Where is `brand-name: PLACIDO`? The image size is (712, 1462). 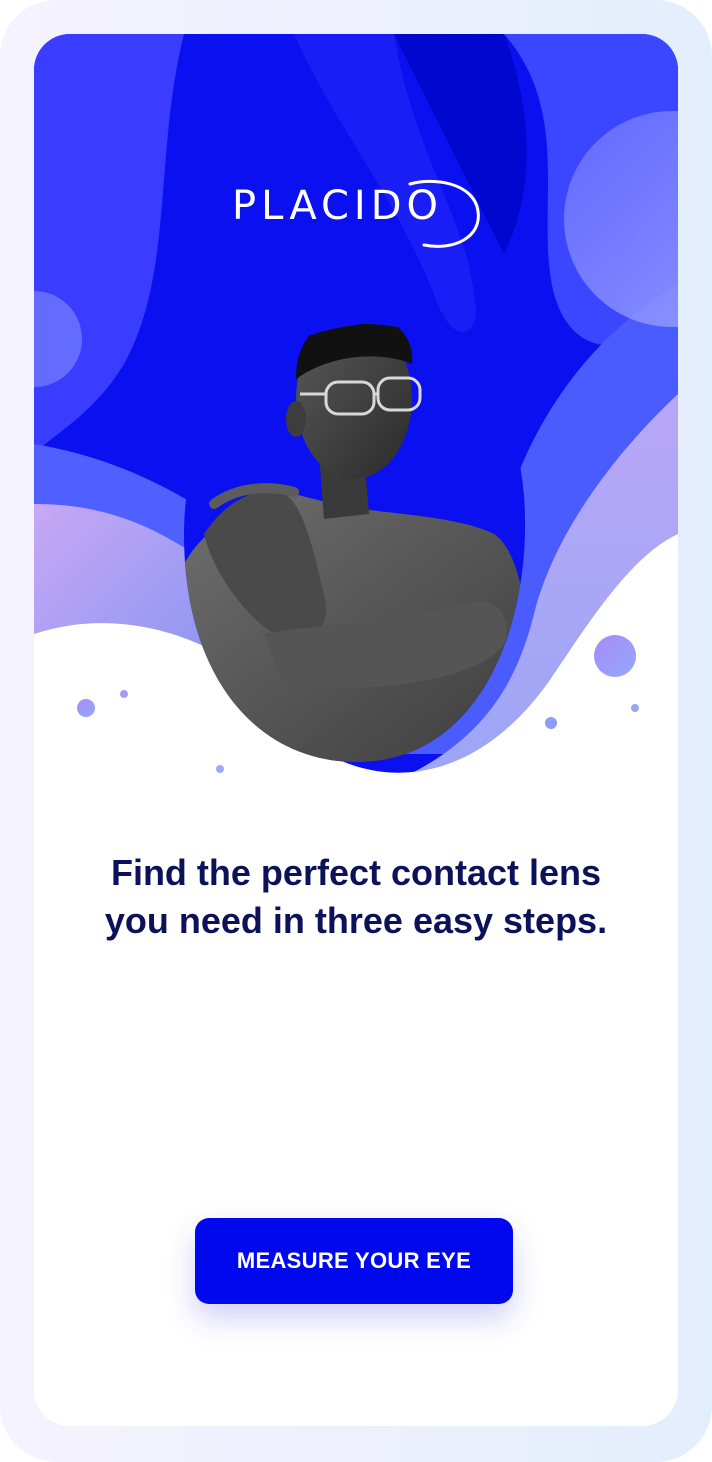 brand-name: PLACIDO is located at coordinates (337, 206).